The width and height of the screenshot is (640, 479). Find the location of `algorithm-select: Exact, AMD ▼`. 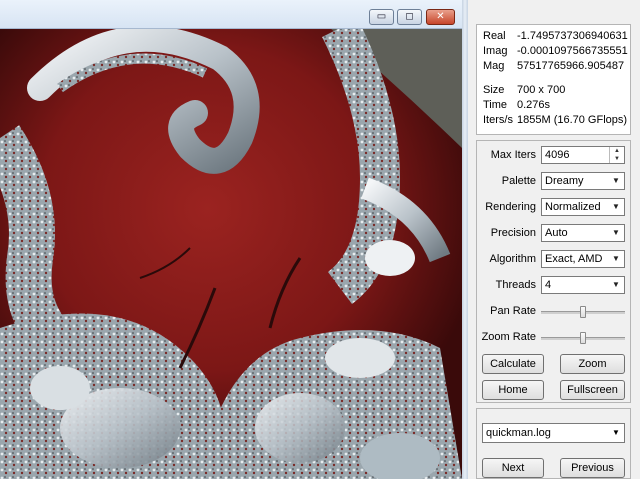

algorithm-select: Exact, AMD ▼ is located at coordinates (583, 259).